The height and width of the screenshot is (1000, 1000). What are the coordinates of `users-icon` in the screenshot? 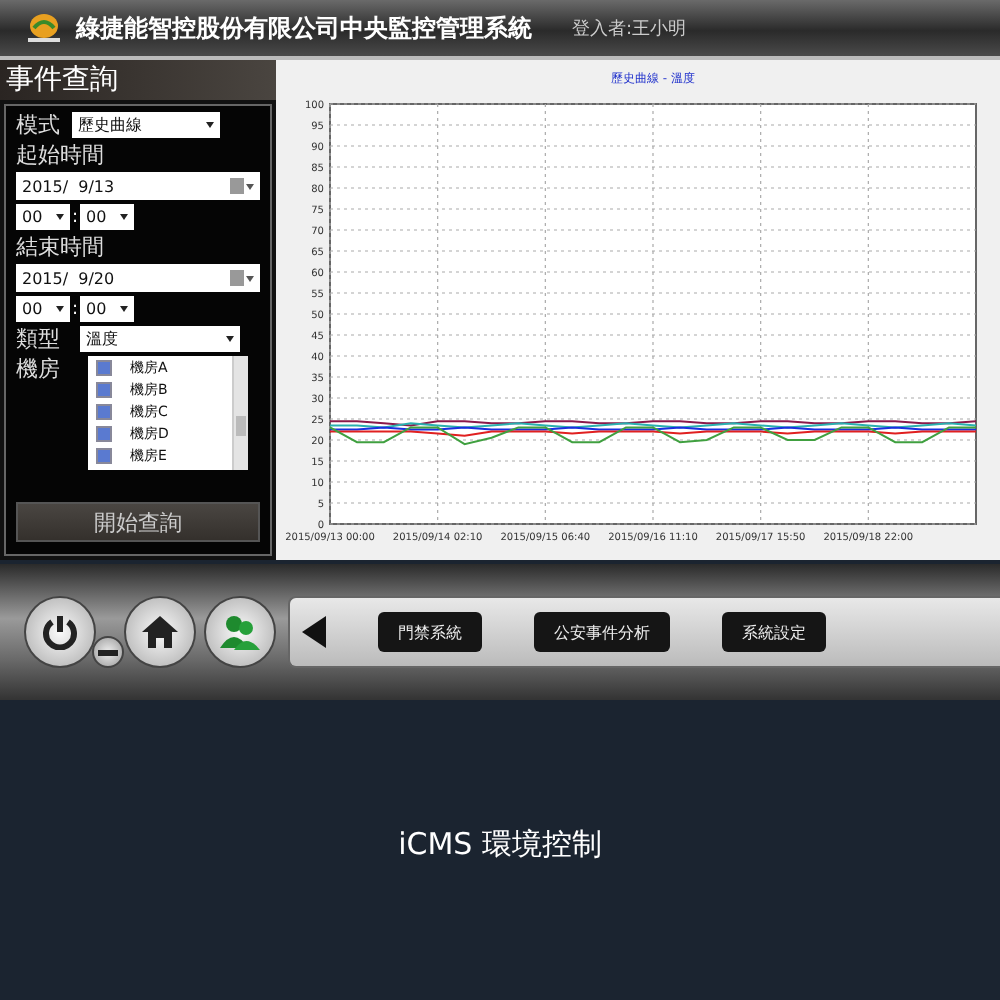 It's located at (240, 632).